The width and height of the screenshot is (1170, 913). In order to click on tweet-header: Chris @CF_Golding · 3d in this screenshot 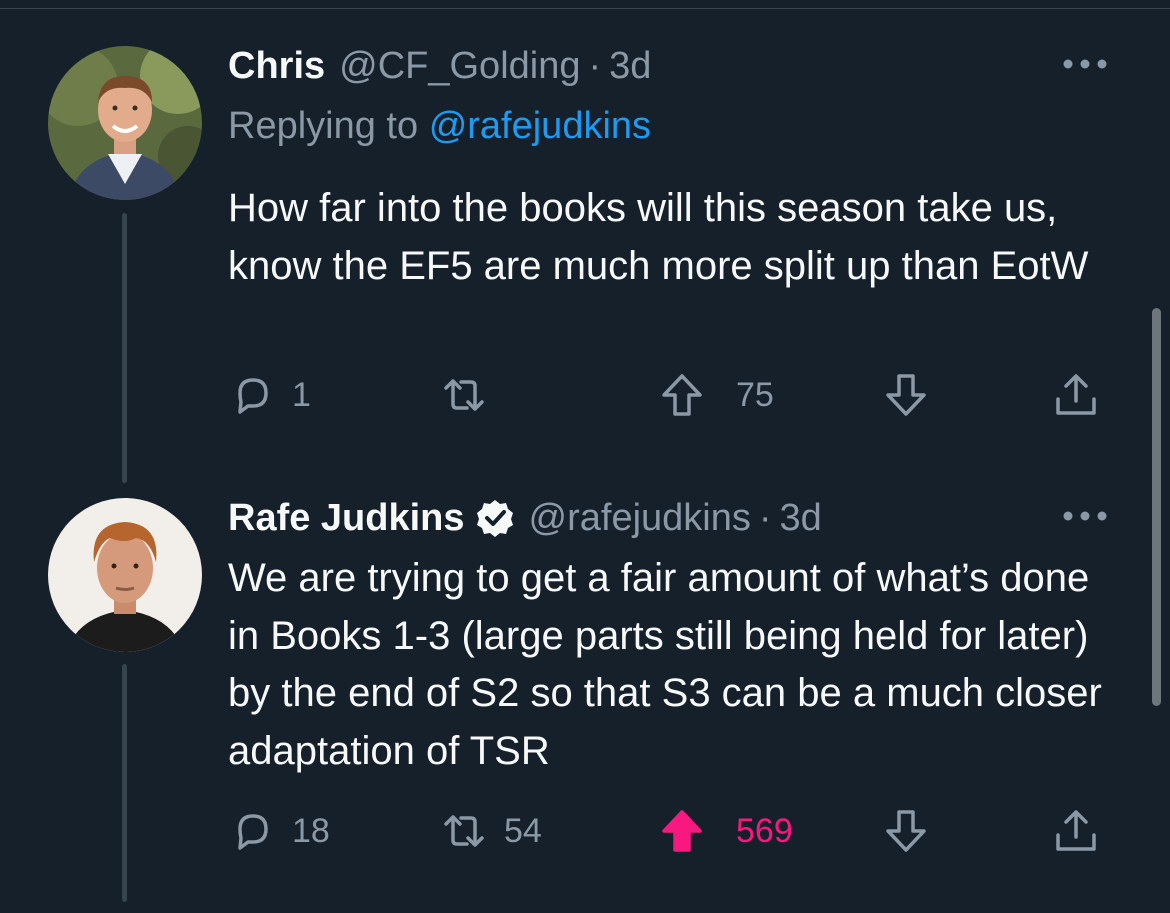, I will do `click(669, 66)`.